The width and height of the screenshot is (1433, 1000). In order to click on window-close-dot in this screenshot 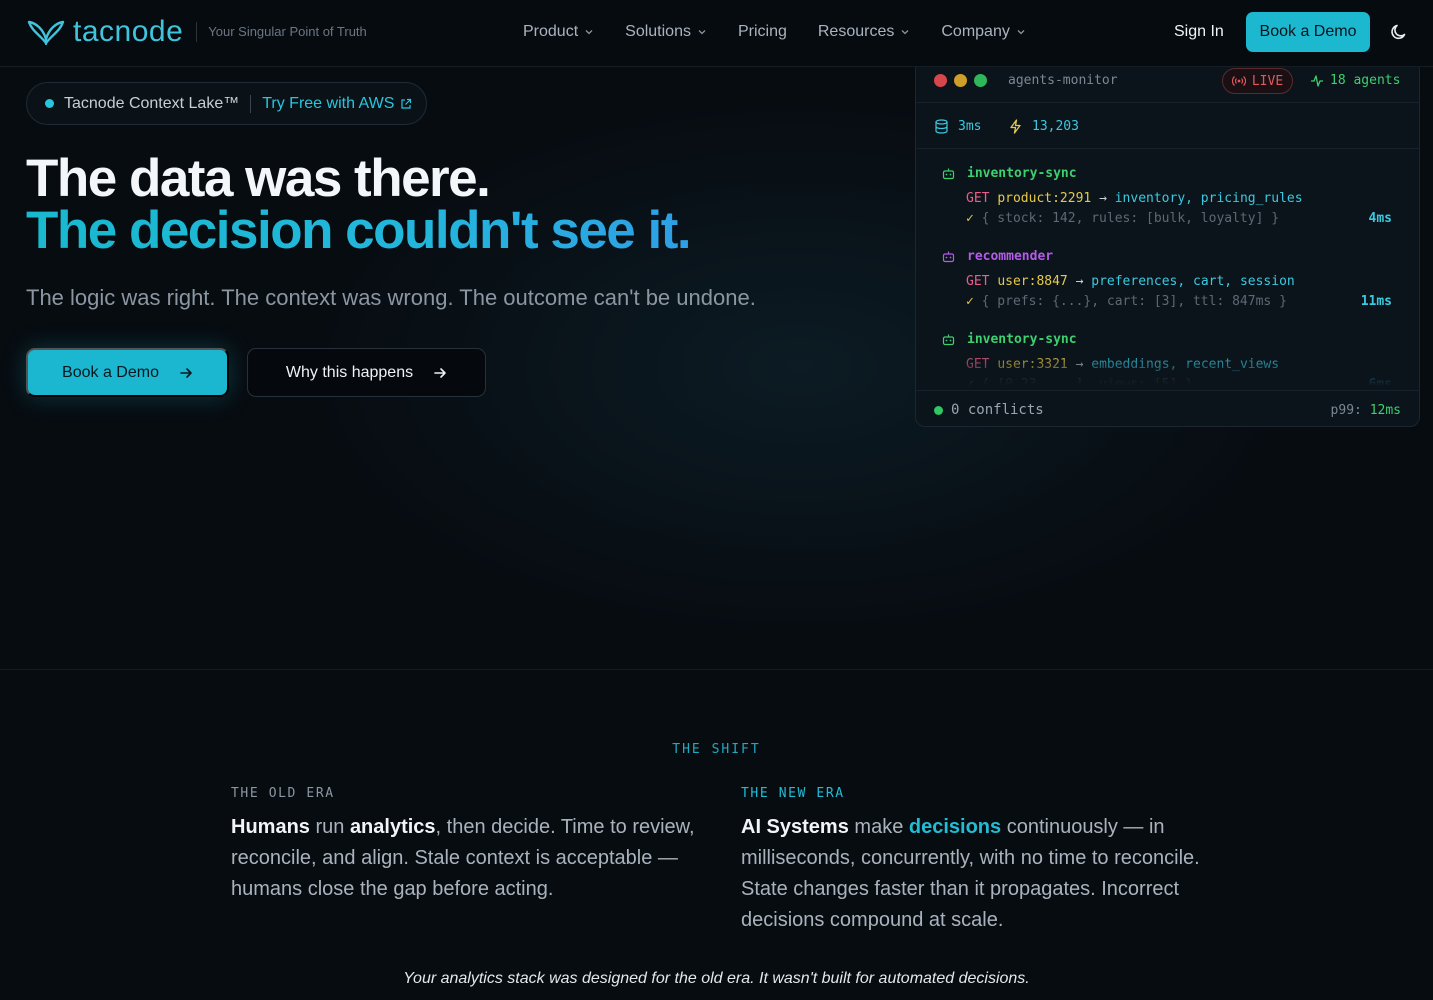, I will do `click(940, 80)`.